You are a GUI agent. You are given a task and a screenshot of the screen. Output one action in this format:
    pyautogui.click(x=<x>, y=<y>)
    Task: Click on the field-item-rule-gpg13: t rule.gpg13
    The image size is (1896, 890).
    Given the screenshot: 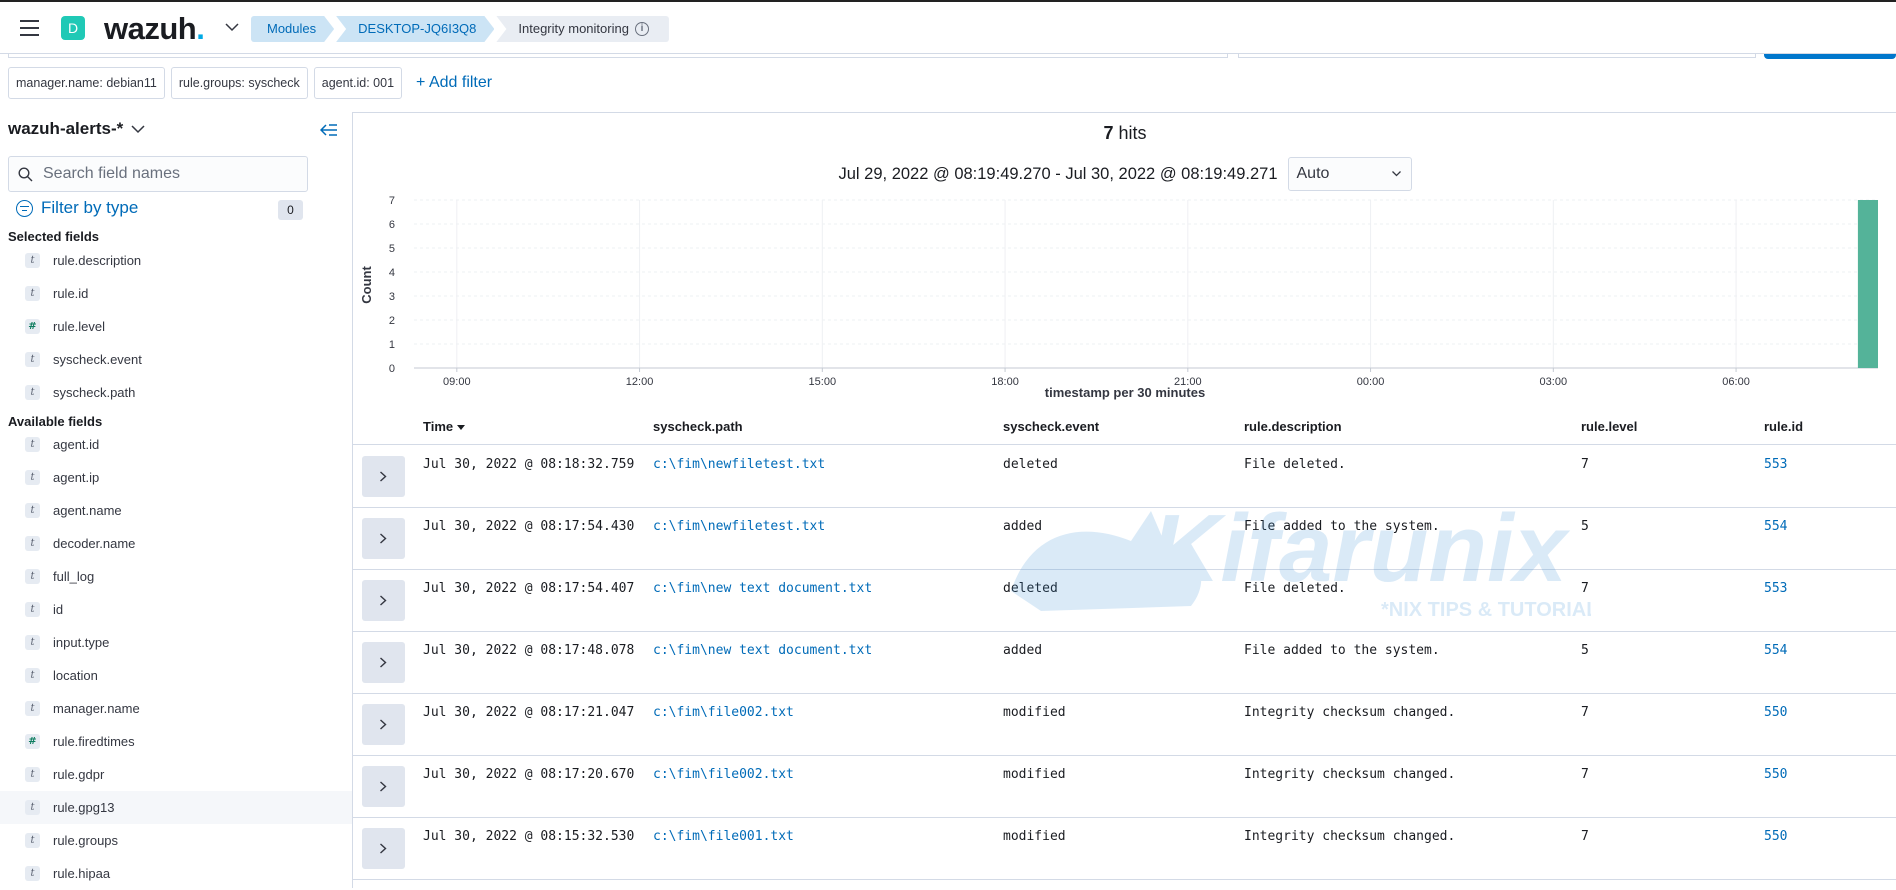 What is the action you would take?
    pyautogui.click(x=176, y=807)
    